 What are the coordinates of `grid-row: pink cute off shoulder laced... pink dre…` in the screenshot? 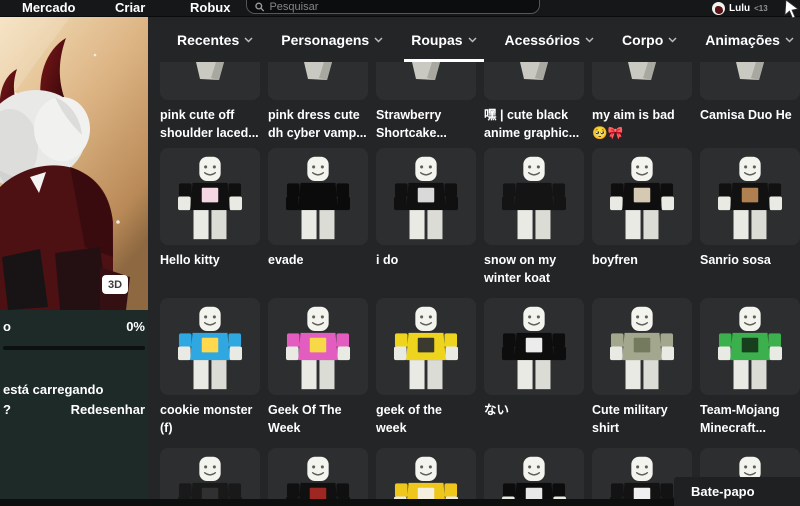 It's located at (480, 102).